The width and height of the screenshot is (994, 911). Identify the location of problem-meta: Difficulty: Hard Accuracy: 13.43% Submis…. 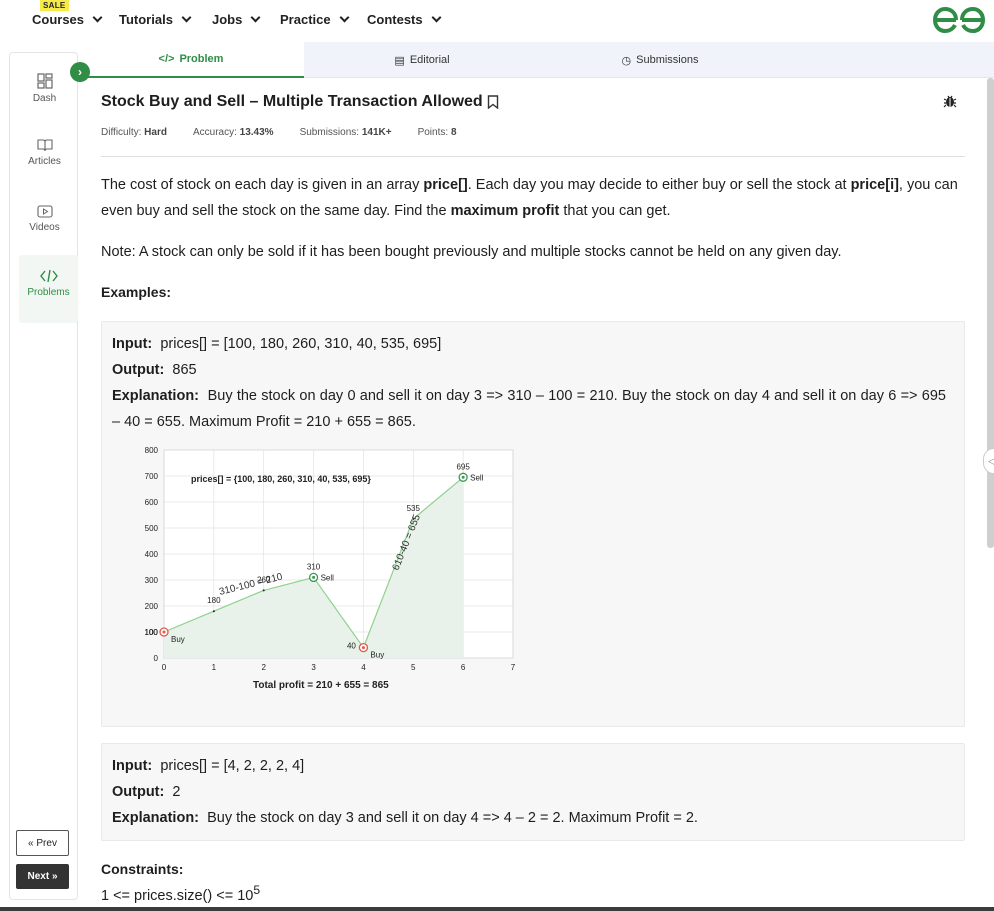
(279, 132).